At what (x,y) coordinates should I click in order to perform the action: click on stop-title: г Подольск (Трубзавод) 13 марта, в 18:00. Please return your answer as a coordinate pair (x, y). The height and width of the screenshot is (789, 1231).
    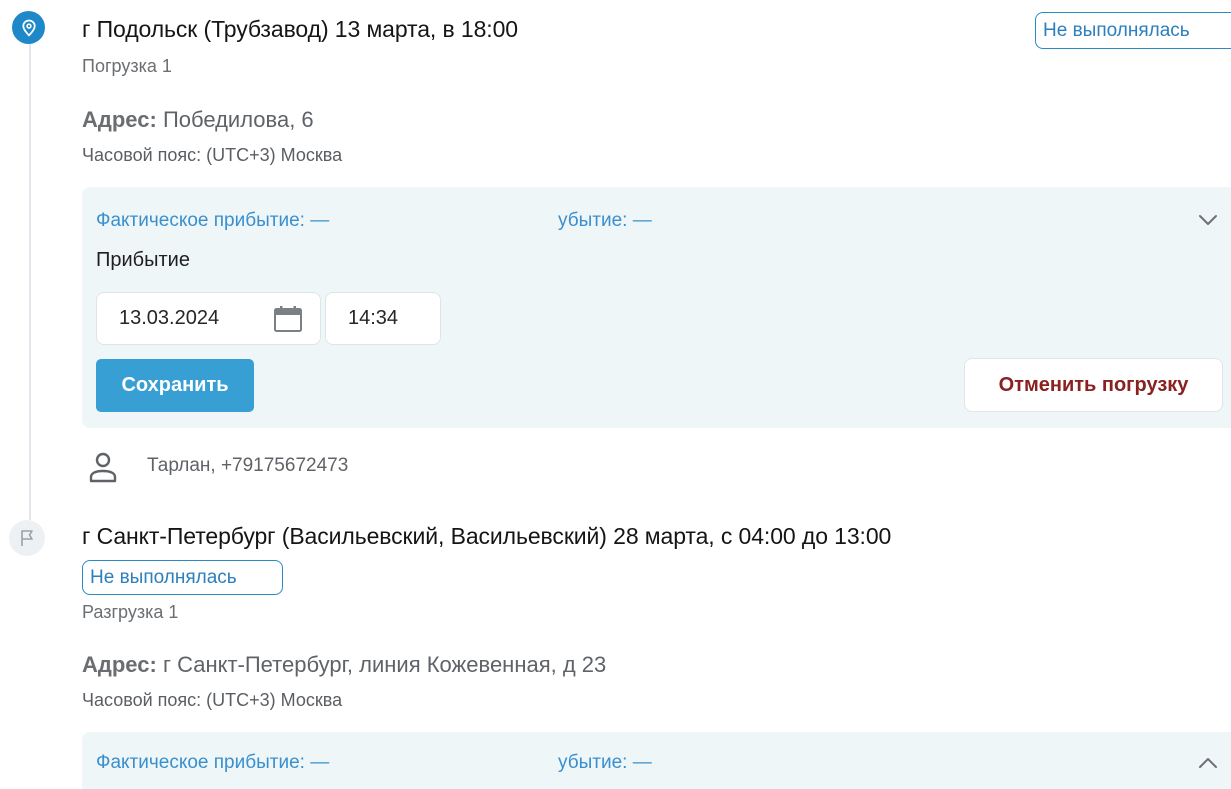
    Looking at the image, I should click on (300, 29).